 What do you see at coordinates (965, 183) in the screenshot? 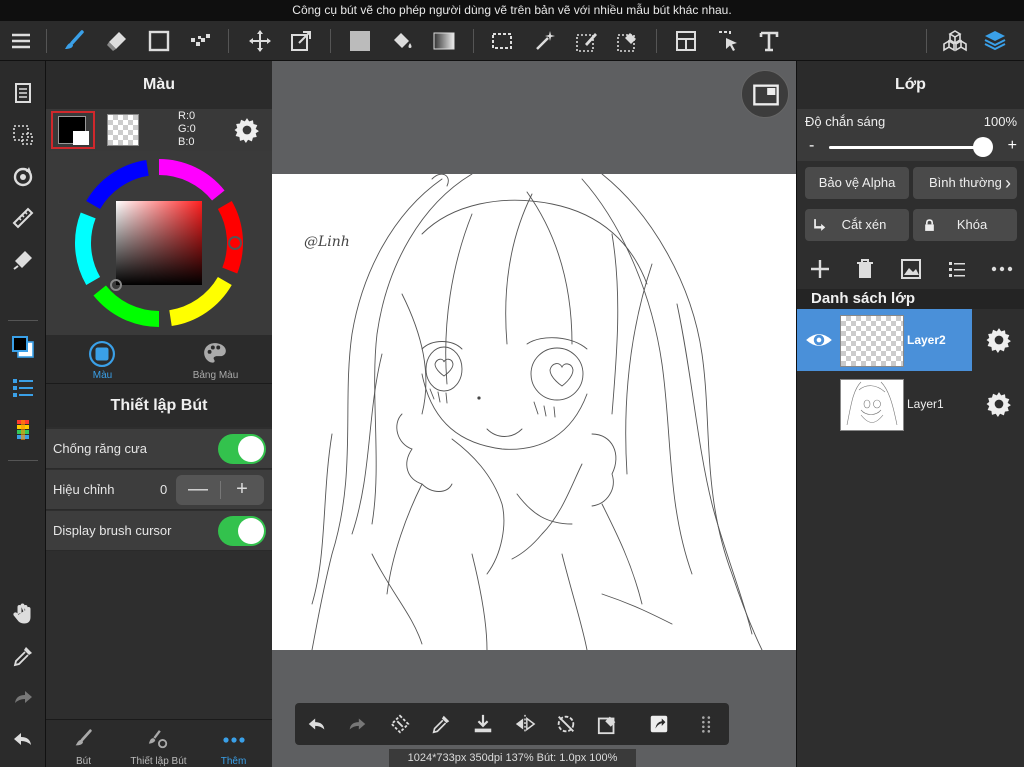
I see `blend-mode-button: Bình thường ›` at bounding box center [965, 183].